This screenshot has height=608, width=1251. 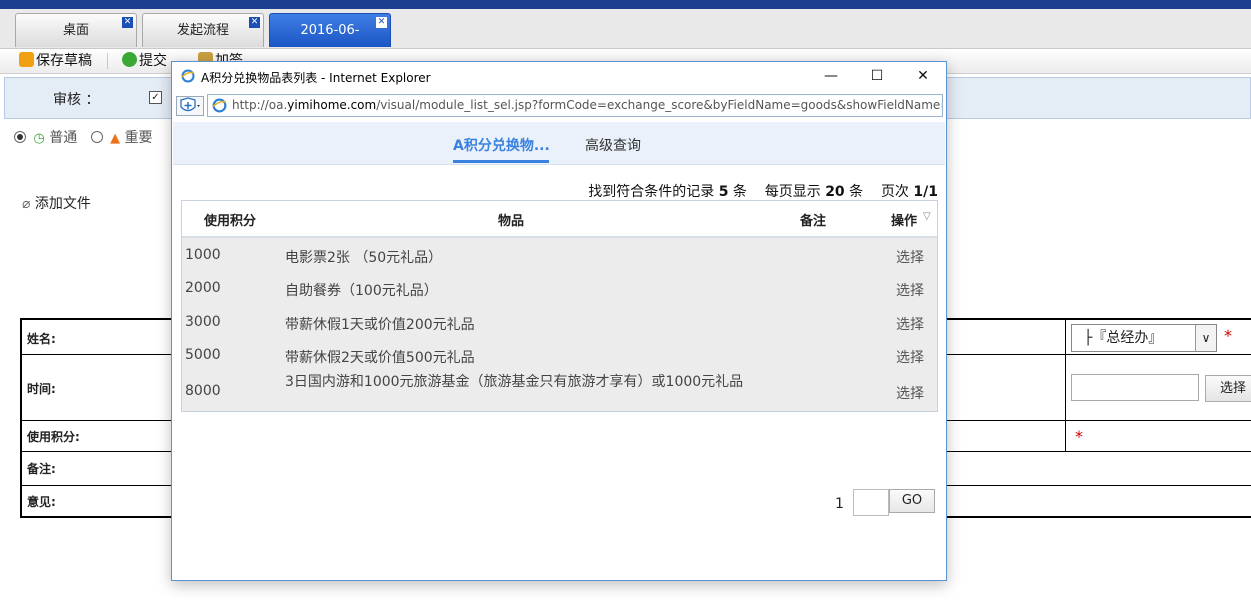 What do you see at coordinates (1205, 338) in the screenshot?
I see `chevron-down-icon: ∨` at bounding box center [1205, 338].